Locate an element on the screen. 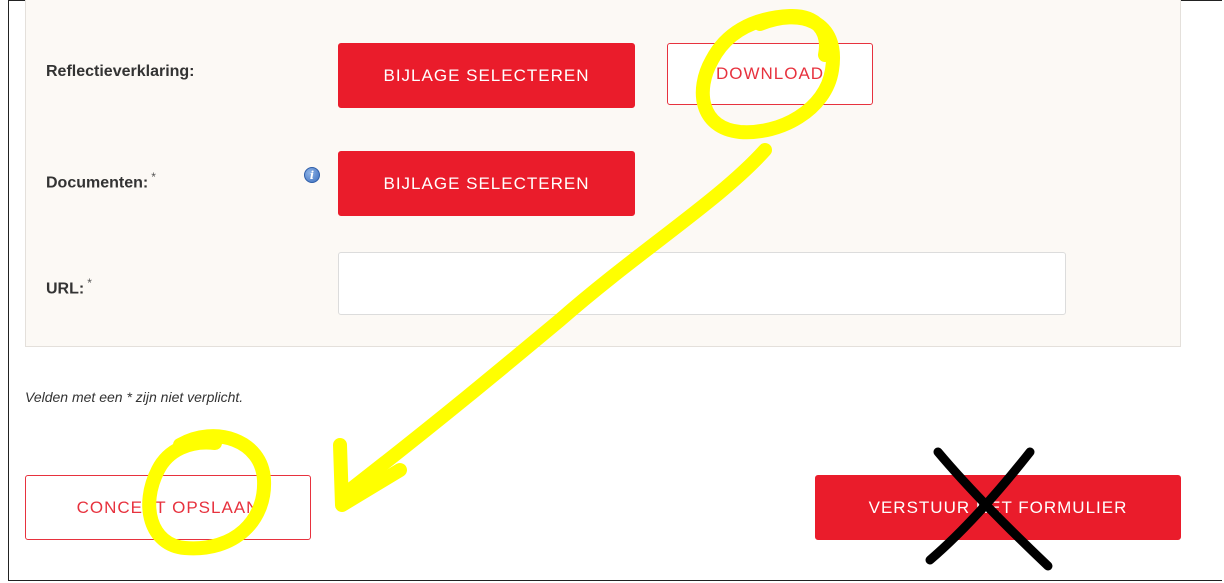  url-label: URL: * is located at coordinates (69, 287).